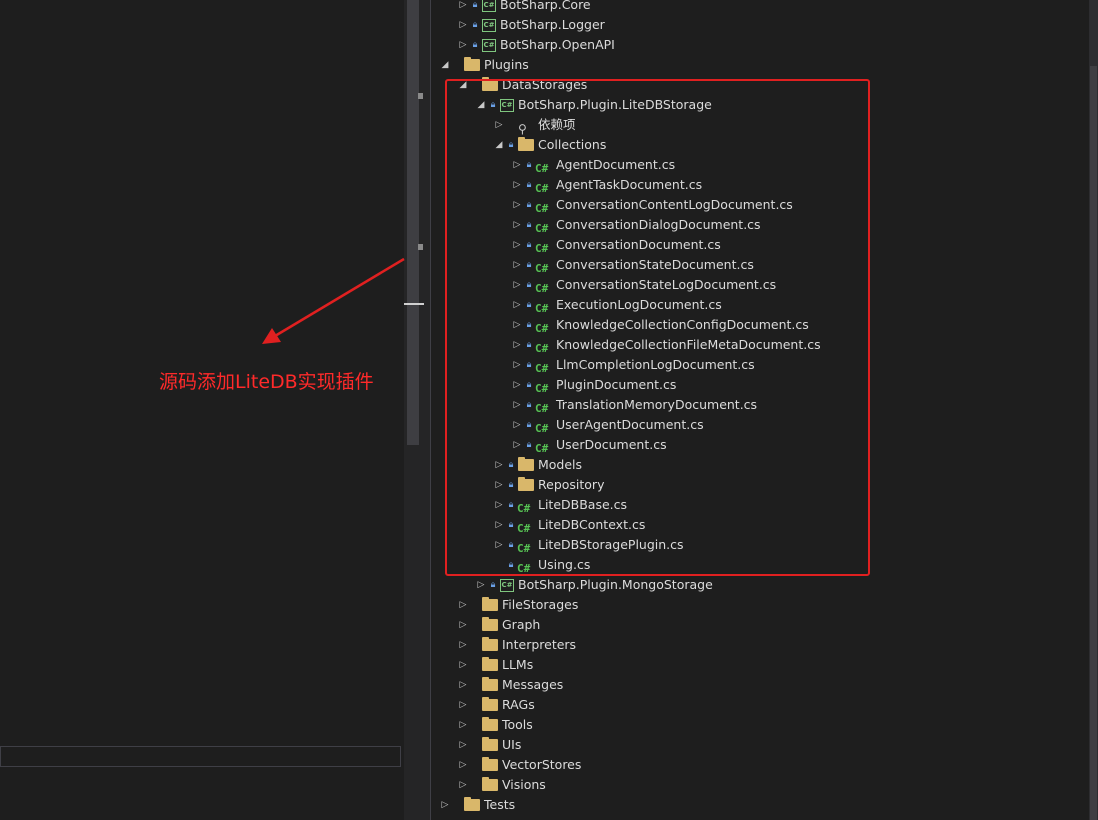 Image resolution: width=1098 pixels, height=820 pixels. What do you see at coordinates (266, 382) in the screenshot?
I see `annotation-label: 源码添加LiteDB实现插件` at bounding box center [266, 382].